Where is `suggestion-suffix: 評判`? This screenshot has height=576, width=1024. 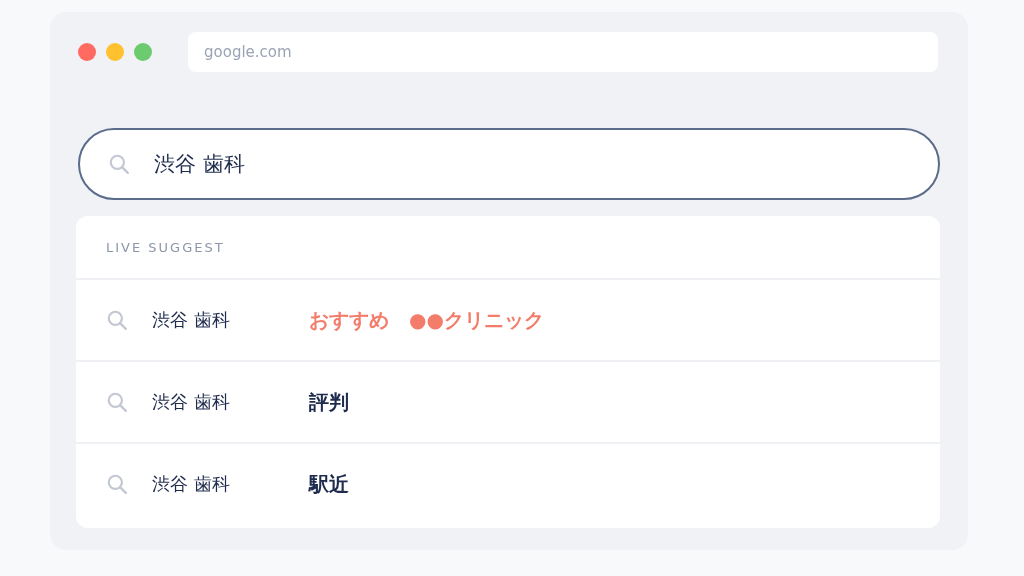
suggestion-suffix: 評判 is located at coordinates (329, 402).